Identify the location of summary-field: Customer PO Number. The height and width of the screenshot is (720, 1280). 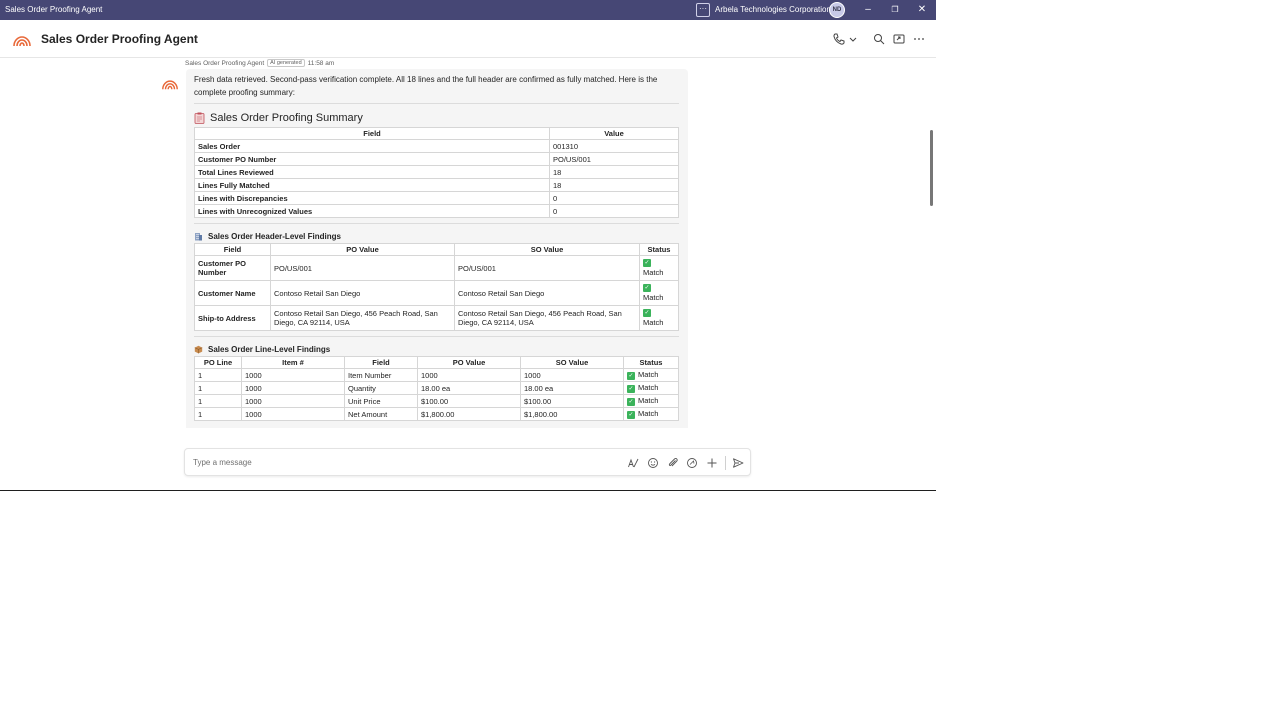
(372, 159).